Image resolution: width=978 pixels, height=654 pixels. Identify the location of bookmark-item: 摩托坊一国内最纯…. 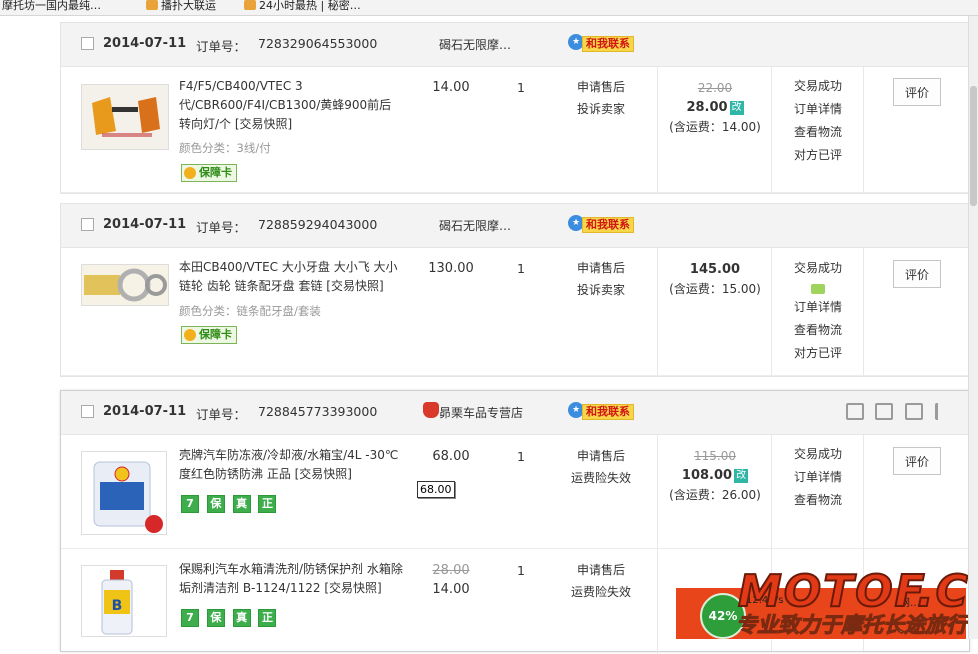
(51, 6).